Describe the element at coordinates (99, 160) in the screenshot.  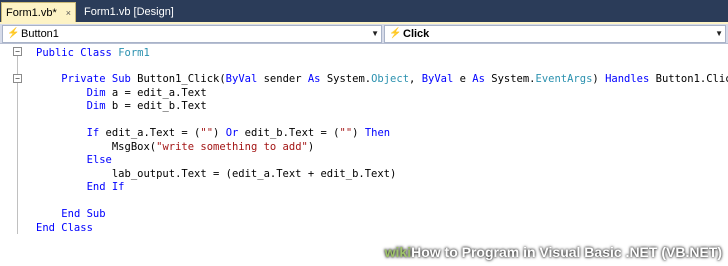
I see `code-line: Else` at that location.